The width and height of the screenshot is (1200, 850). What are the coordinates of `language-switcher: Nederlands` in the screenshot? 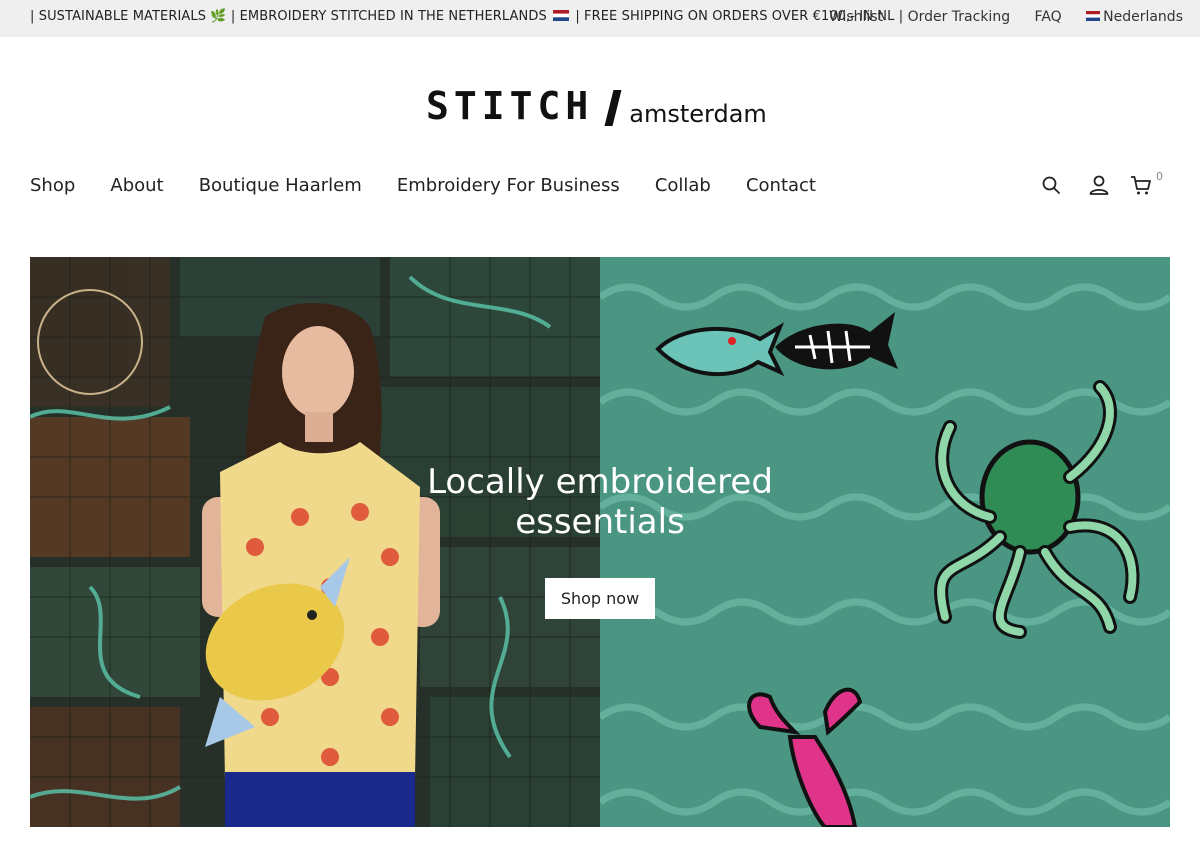 It's located at (1134, 17).